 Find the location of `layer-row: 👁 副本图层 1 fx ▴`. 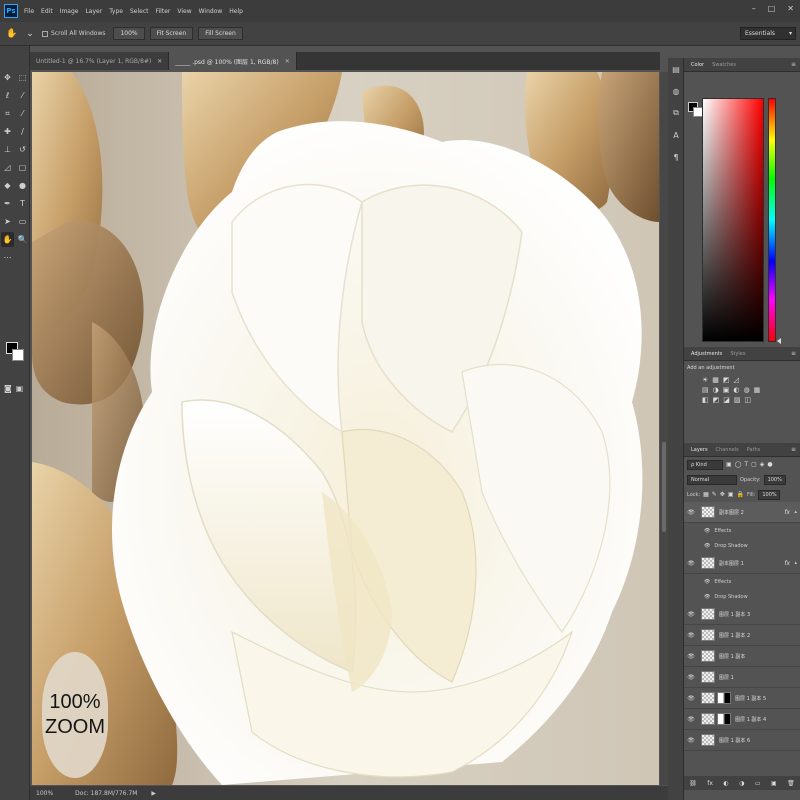

layer-row: 👁 副本图层 1 fx ▴ is located at coordinates (742, 563).